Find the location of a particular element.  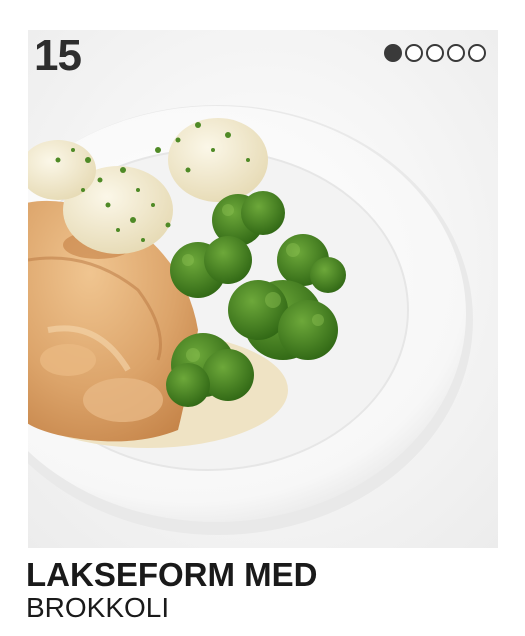

rating-indicator is located at coordinates (435, 53).